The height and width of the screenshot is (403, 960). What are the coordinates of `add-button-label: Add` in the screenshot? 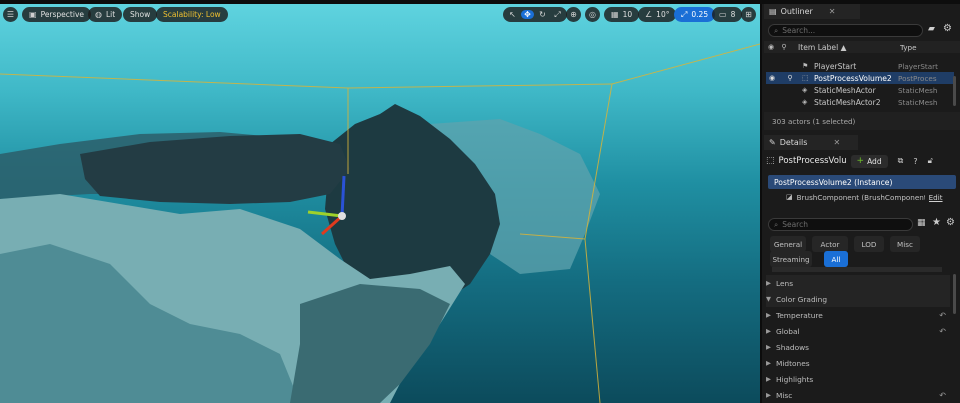 It's located at (874, 161).